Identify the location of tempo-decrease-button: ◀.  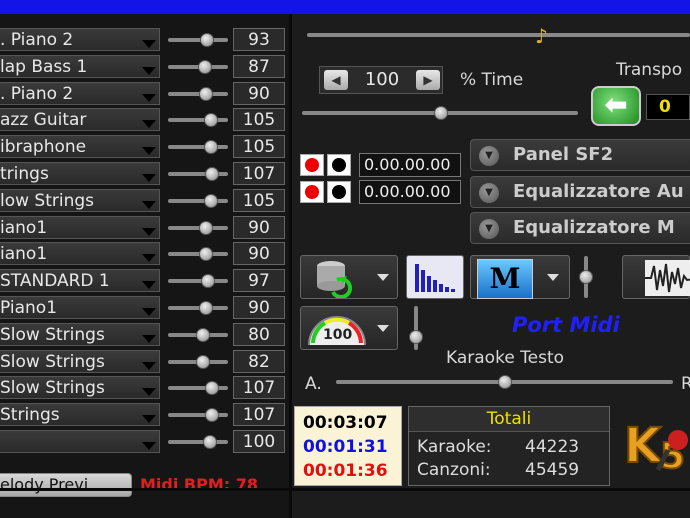
(336, 80).